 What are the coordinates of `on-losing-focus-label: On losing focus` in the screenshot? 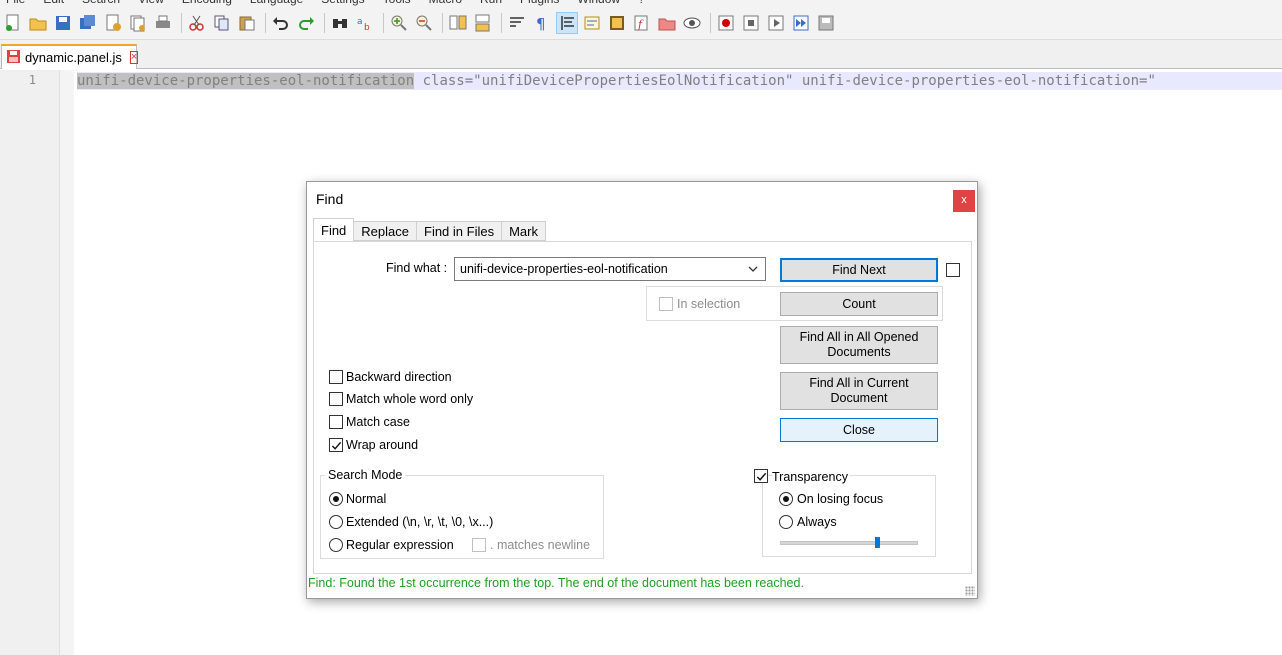 It's located at (840, 499).